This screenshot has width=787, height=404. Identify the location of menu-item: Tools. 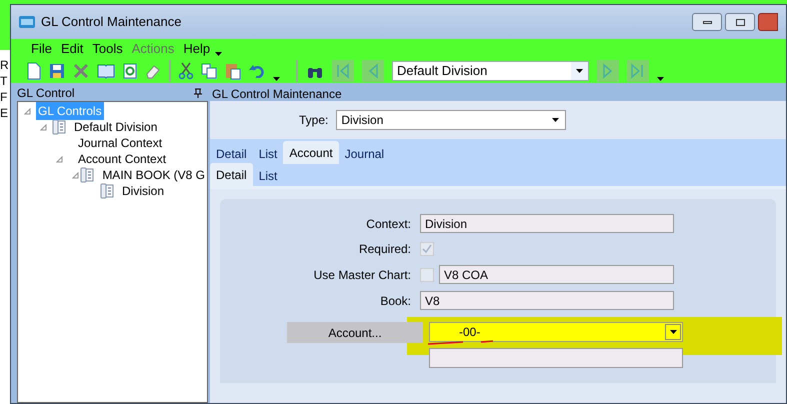
(107, 49).